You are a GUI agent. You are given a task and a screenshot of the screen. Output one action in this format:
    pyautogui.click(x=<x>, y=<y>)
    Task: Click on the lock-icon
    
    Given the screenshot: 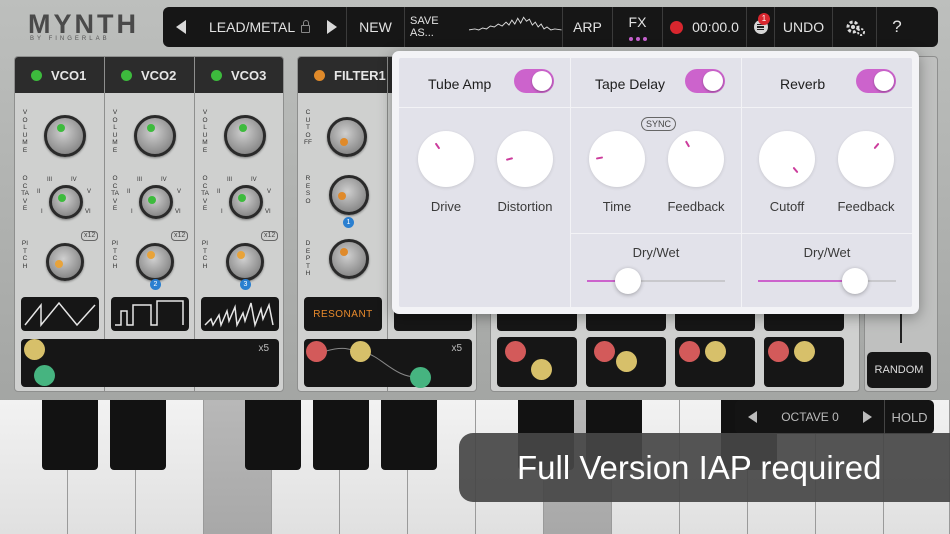 What is the action you would take?
    pyautogui.click(x=306, y=26)
    